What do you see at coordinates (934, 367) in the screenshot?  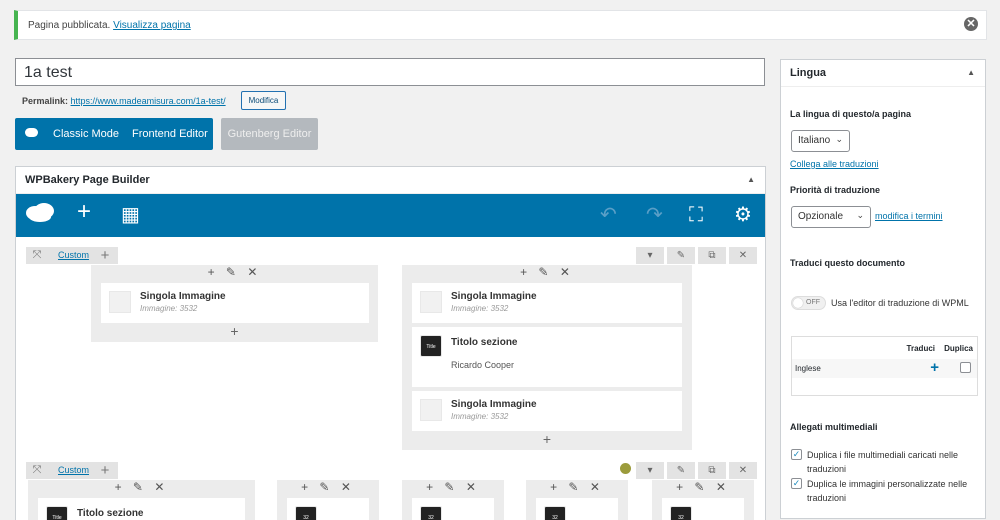 I see `add-translation-icon: +` at bounding box center [934, 367].